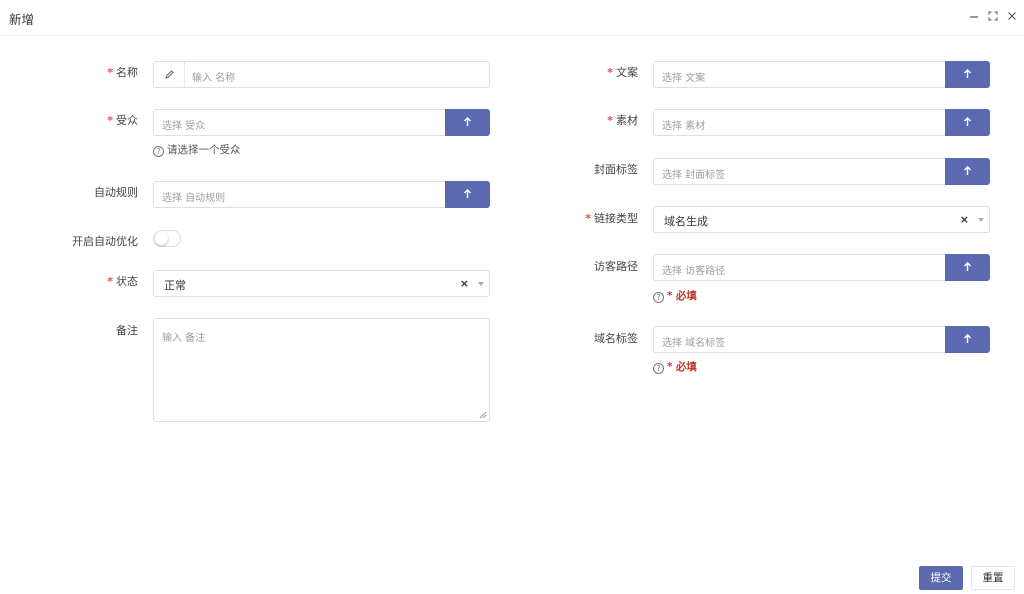 Image resolution: width=1024 pixels, height=594 pixels. Describe the element at coordinates (464, 283) in the screenshot. I see `status-clear-icon: ×` at that location.